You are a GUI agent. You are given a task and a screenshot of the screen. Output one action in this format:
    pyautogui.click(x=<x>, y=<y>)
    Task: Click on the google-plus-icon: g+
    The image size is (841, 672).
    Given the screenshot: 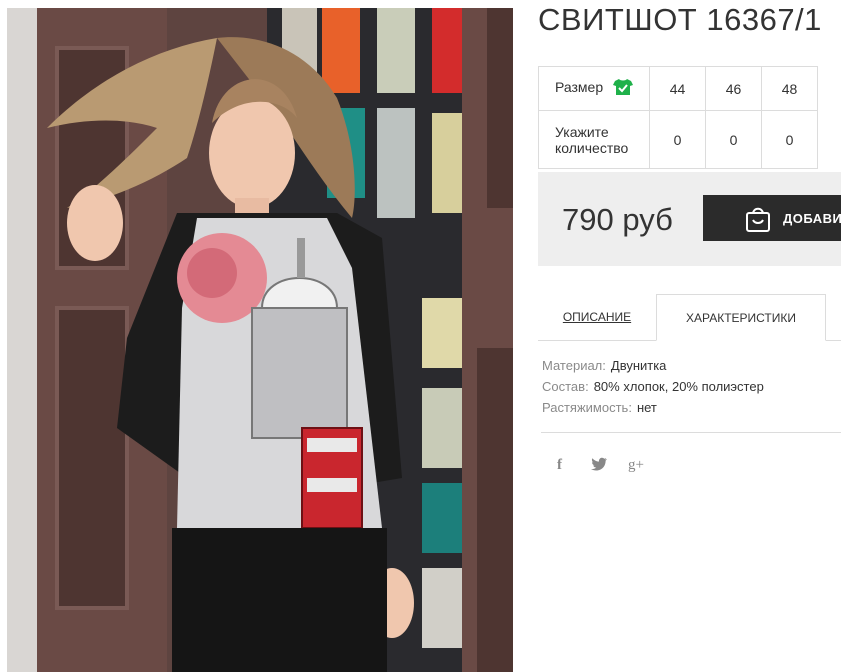 What is the action you would take?
    pyautogui.click(x=636, y=465)
    